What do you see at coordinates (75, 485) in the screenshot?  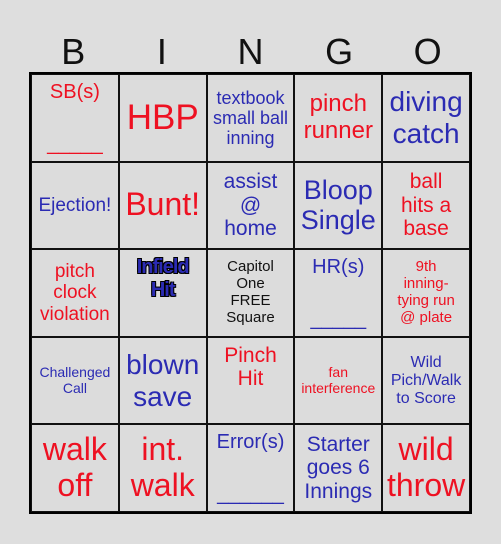 I see `square-text-line: off` at bounding box center [75, 485].